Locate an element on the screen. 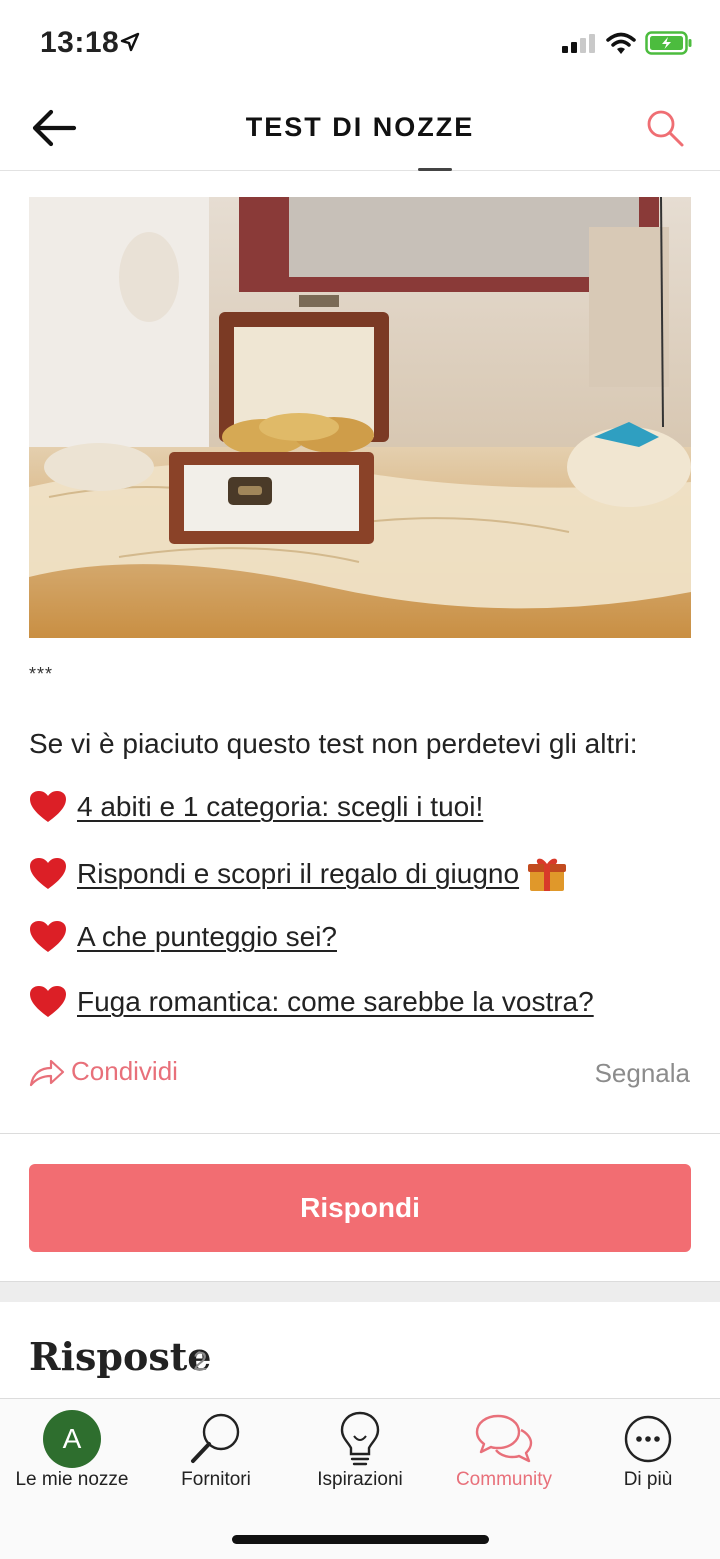 The height and width of the screenshot is (1559, 720). nav-item-di-piu: Di più is located at coordinates (648, 1454).